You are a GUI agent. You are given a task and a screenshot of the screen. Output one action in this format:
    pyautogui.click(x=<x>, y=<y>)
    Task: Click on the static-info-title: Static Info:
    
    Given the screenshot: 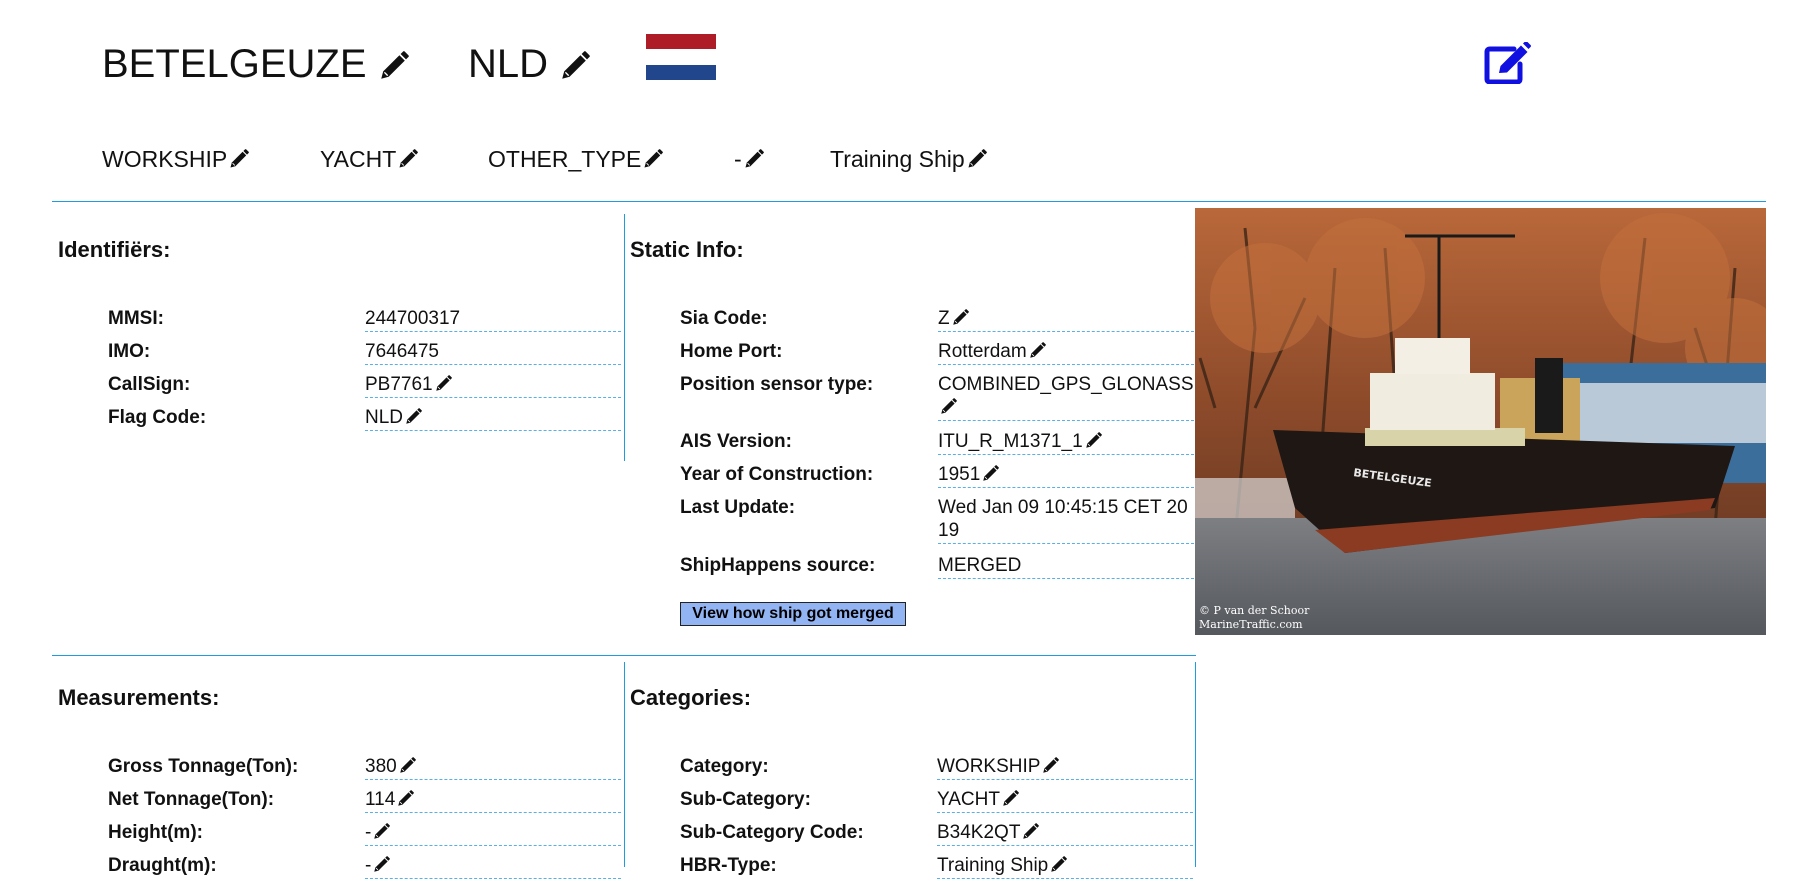 What is the action you would take?
    pyautogui.click(x=687, y=249)
    